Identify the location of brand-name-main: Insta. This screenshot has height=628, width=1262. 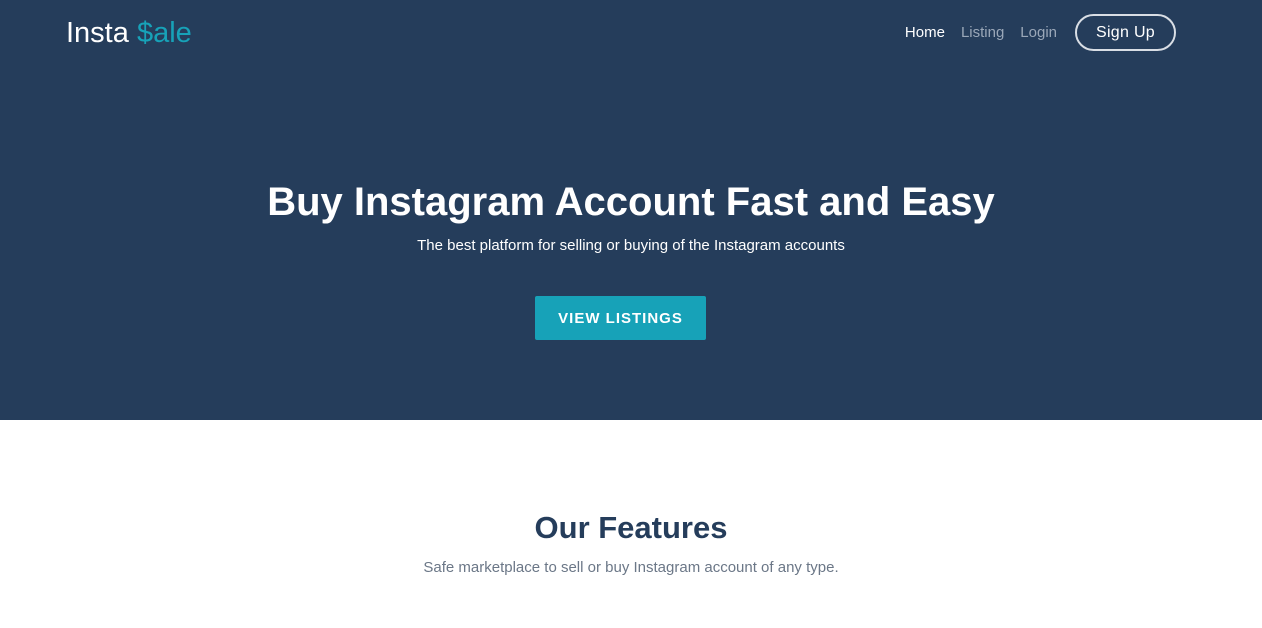
(101, 33).